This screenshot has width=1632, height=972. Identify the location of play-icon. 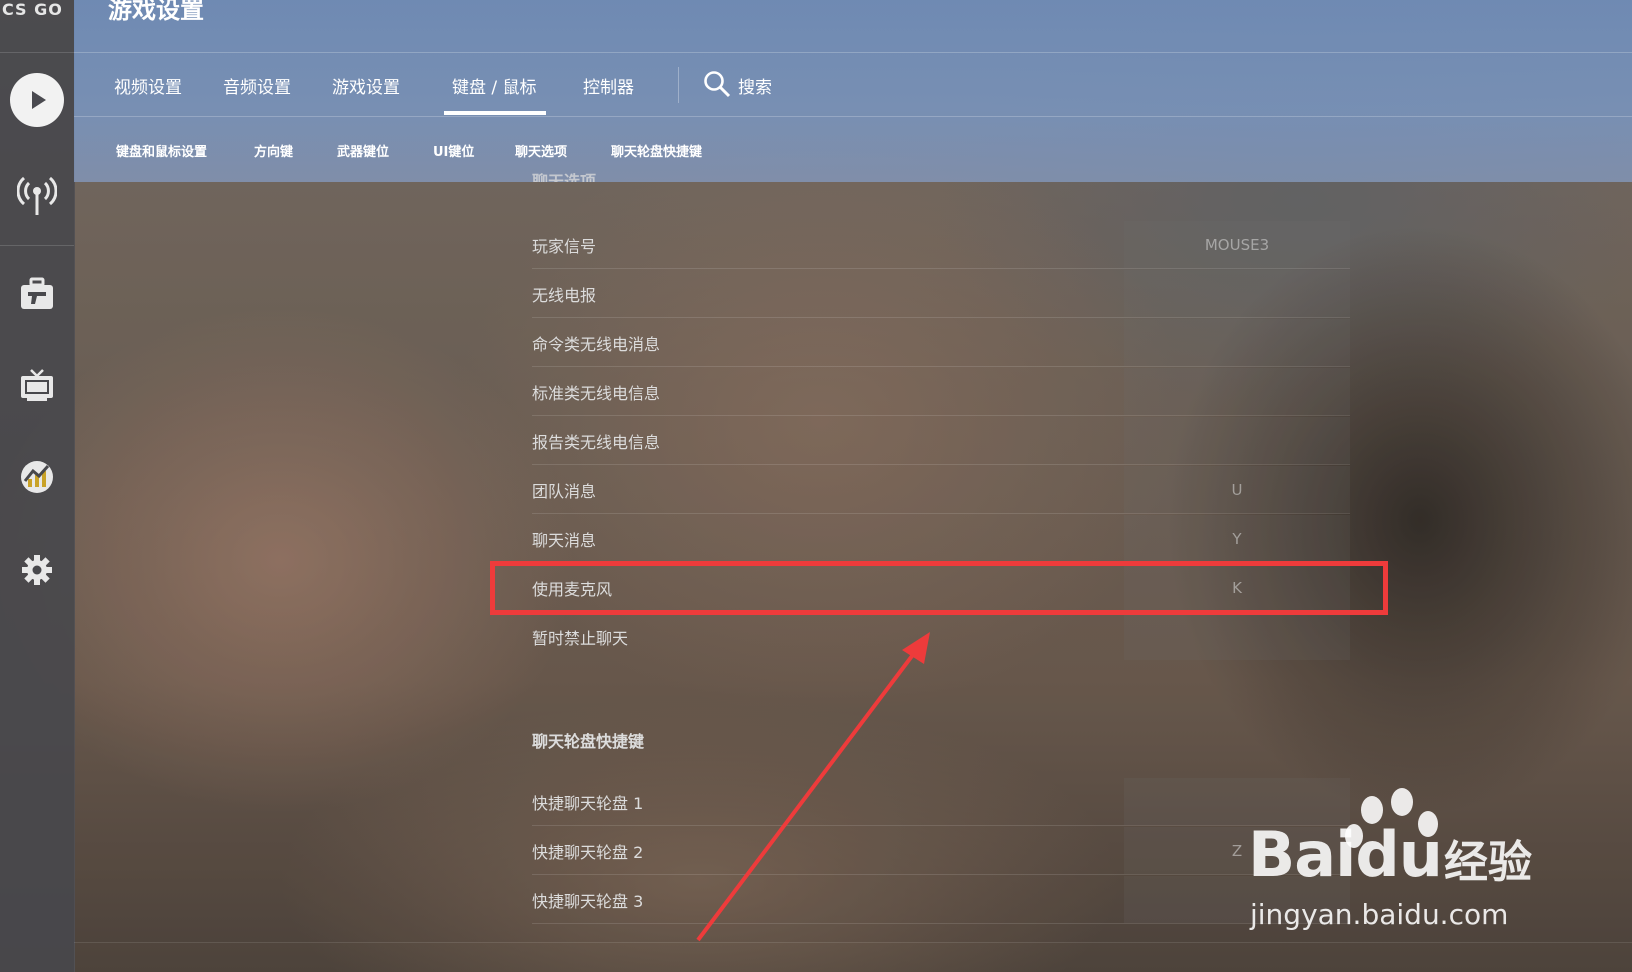
(37, 100).